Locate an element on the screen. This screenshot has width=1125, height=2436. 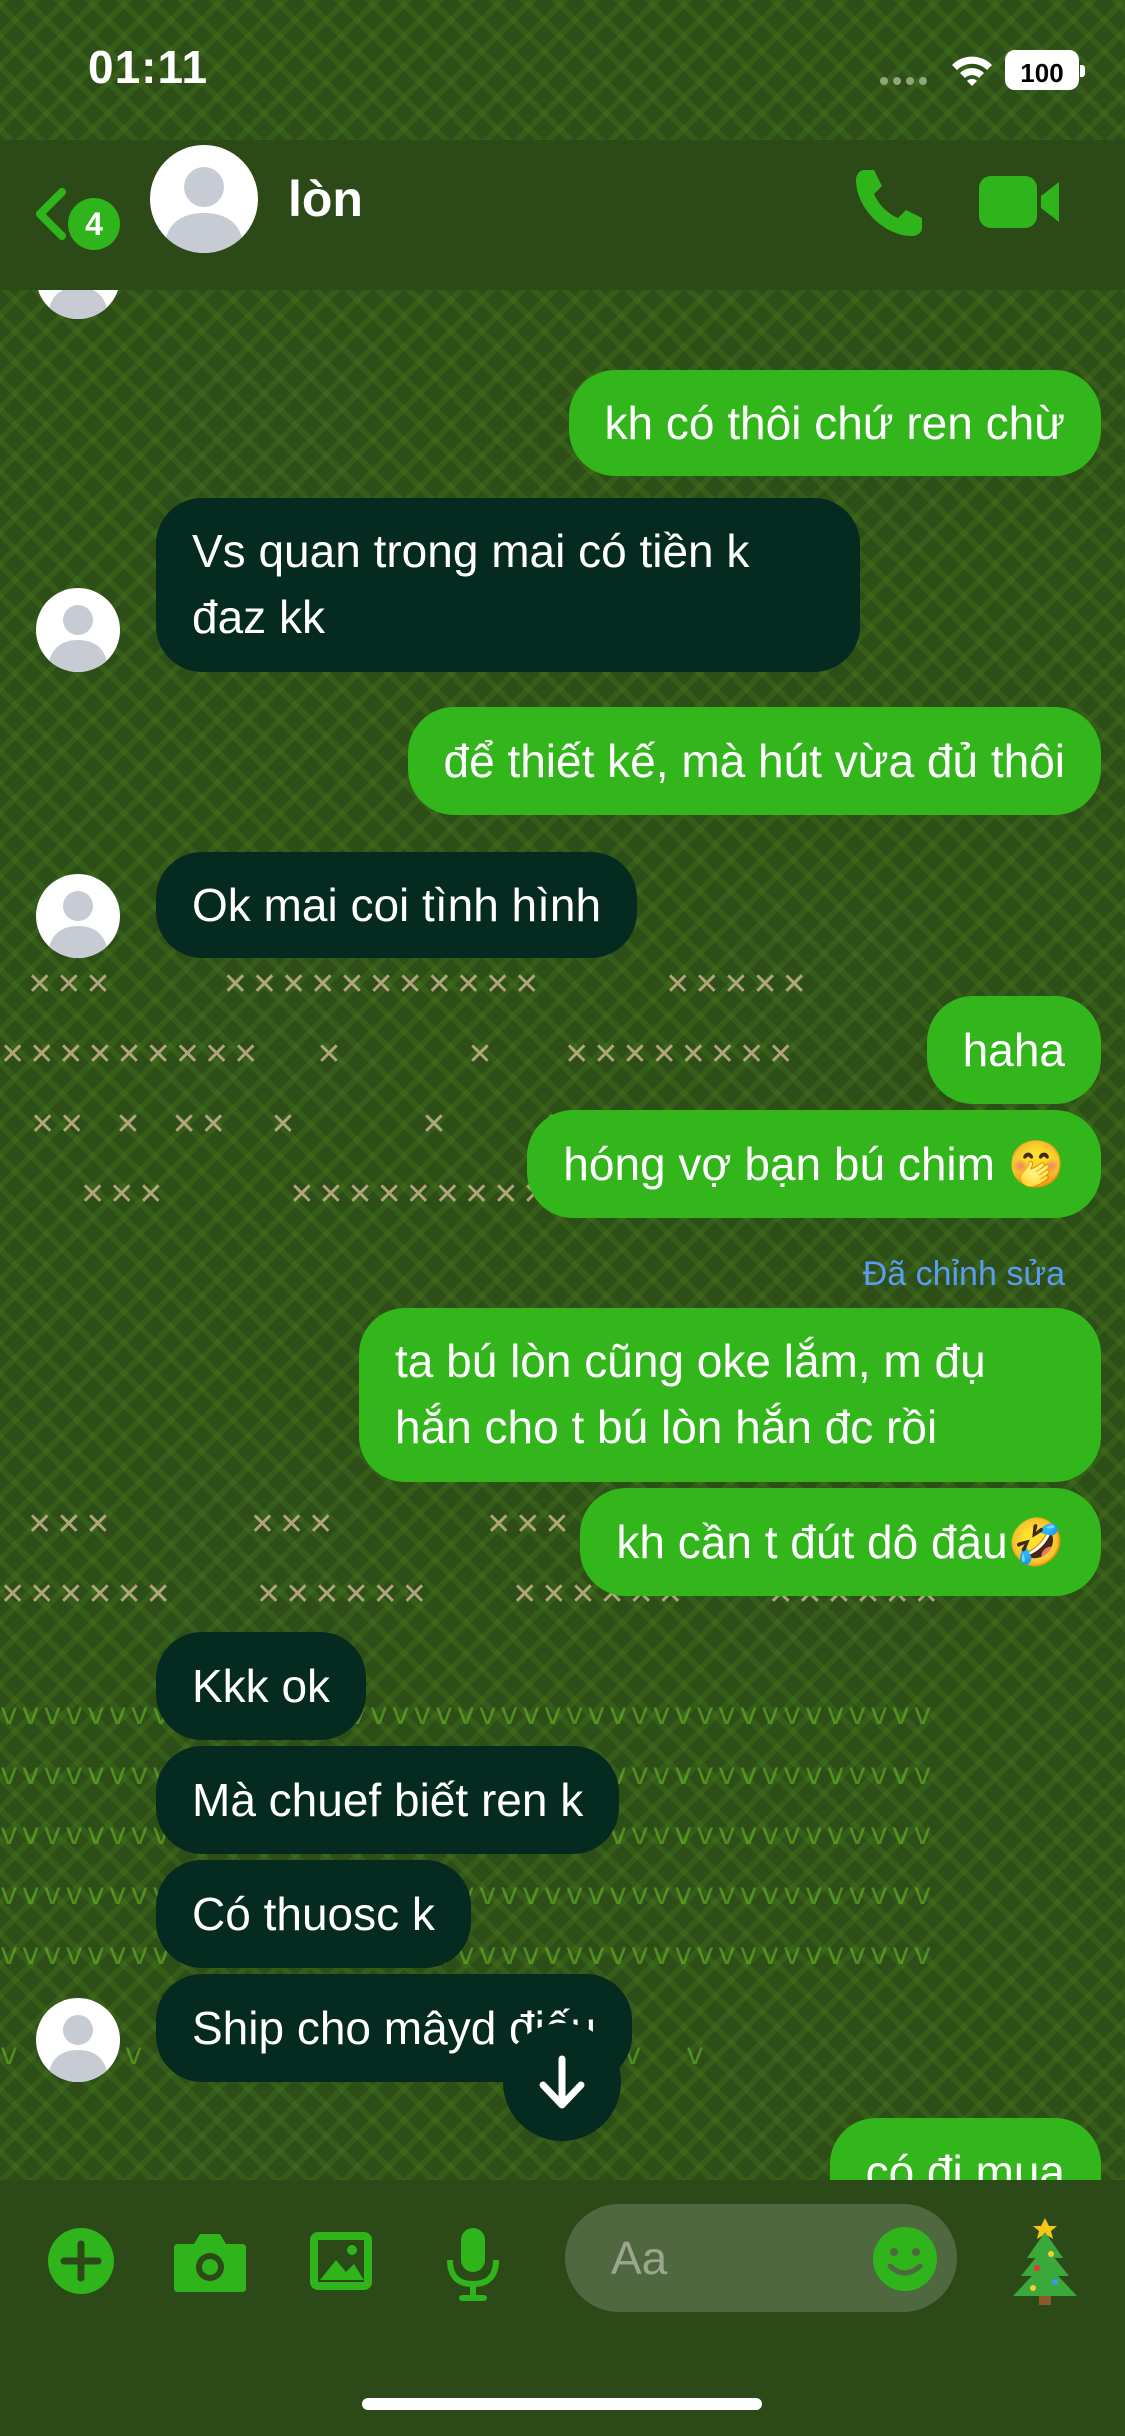
microphone-icon is located at coordinates (473, 2264).